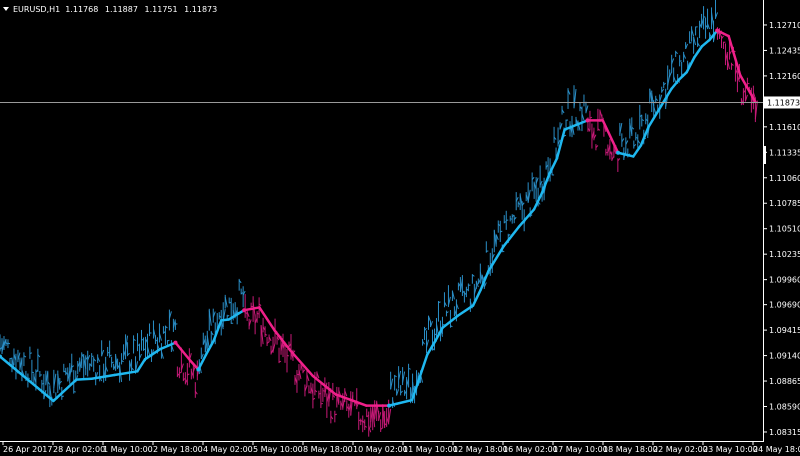 The width and height of the screenshot is (800, 456). What do you see at coordinates (784, 203) in the screenshot?
I see `price-tick-label: 1.10785` at bounding box center [784, 203].